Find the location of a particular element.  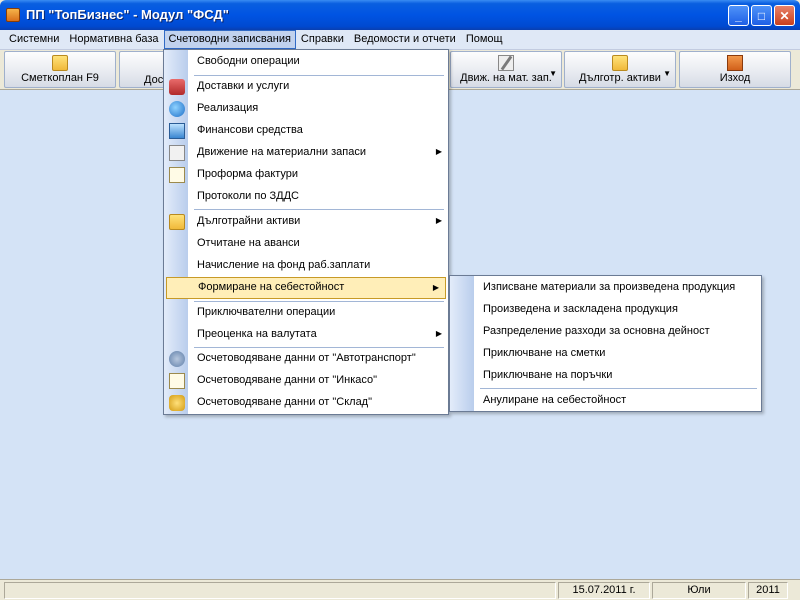

minimize-button: _ is located at coordinates (738, 15).